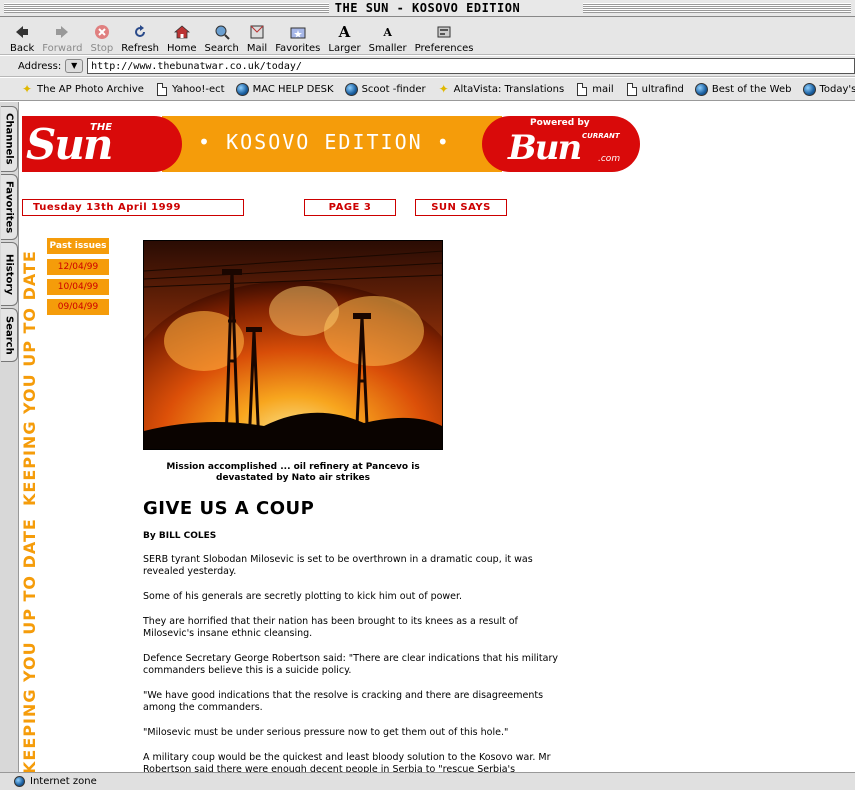  What do you see at coordinates (229, 508) in the screenshot?
I see `article-headline: GIVE US A COUP` at bounding box center [229, 508].